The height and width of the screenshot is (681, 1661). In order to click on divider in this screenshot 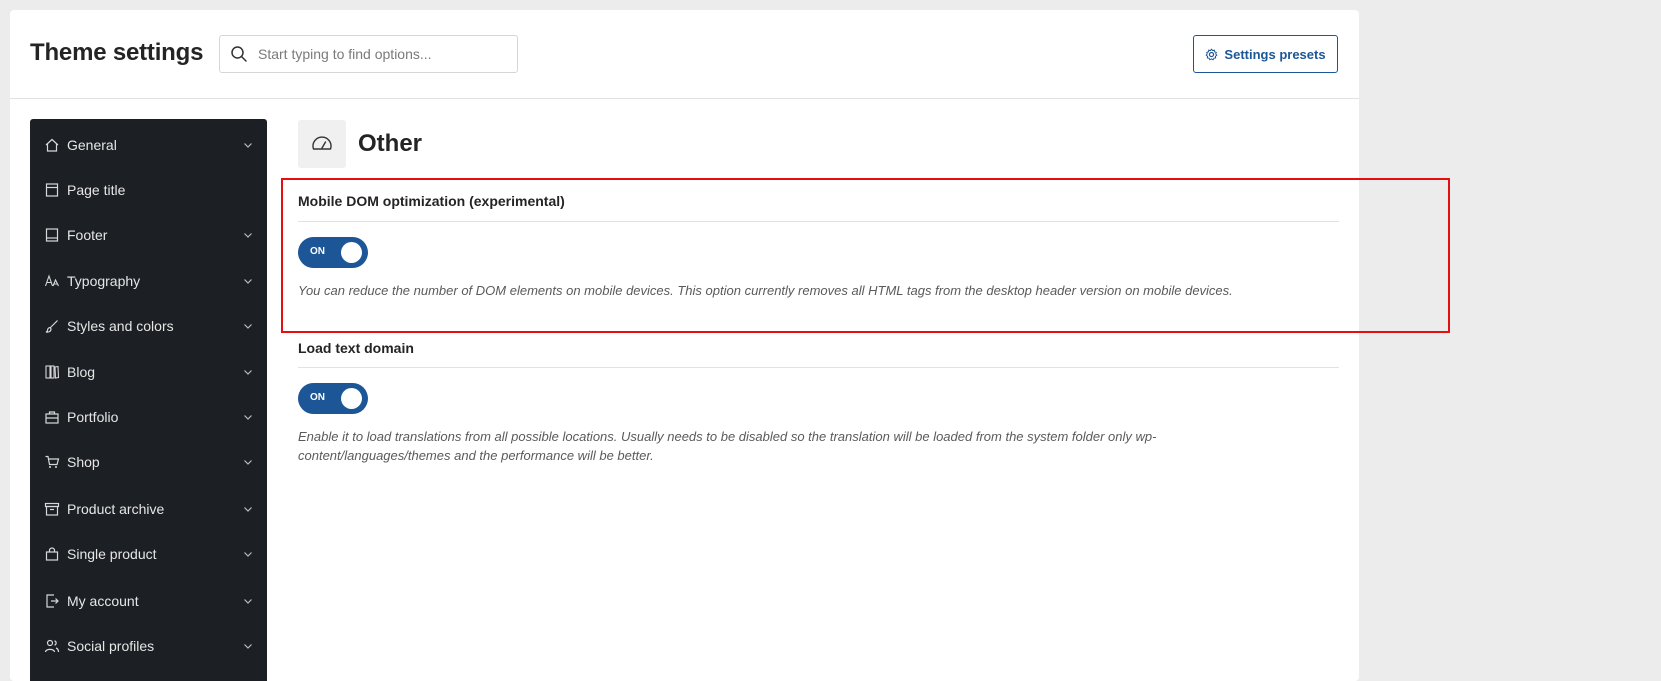, I will do `click(818, 367)`.